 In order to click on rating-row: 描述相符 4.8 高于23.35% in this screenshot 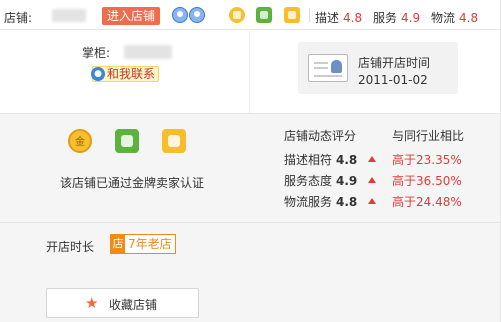, I will do `click(373, 160)`.